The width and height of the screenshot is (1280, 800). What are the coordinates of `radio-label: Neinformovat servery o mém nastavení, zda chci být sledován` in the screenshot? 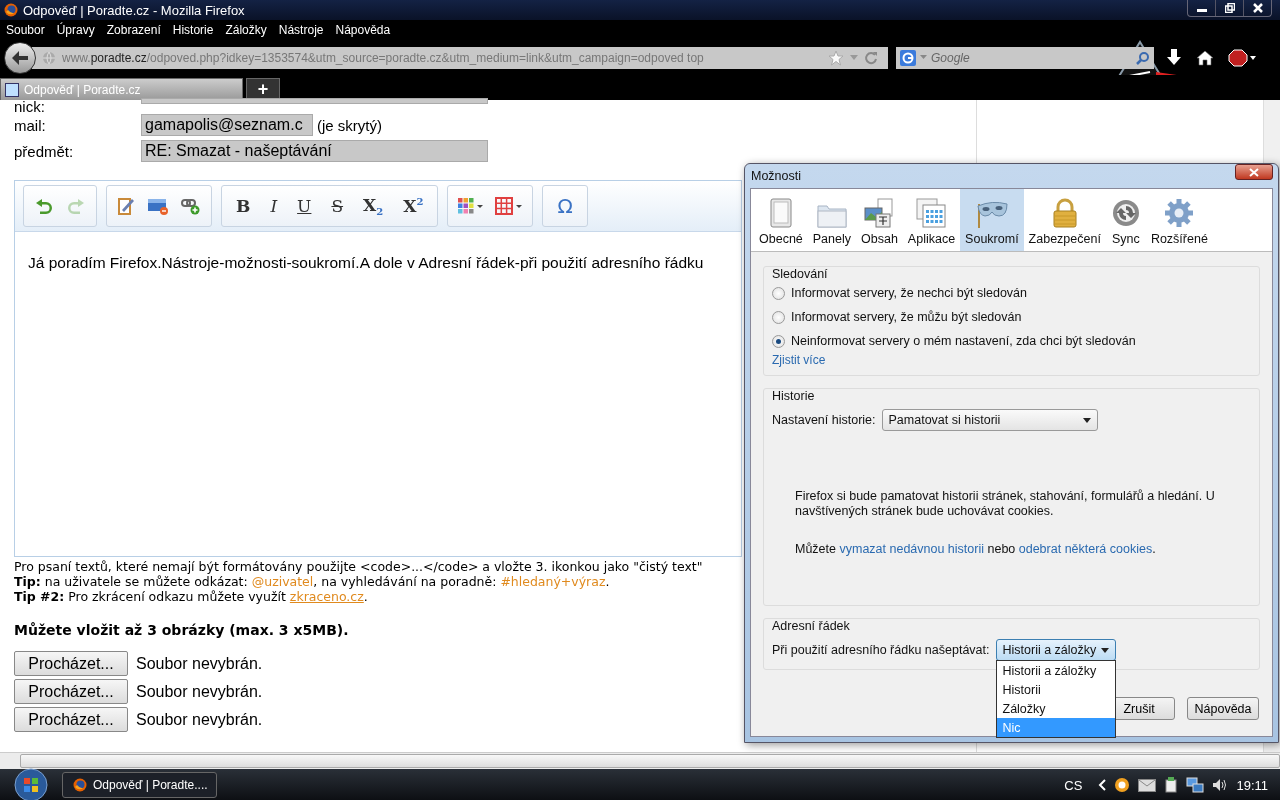 It's located at (963, 341).